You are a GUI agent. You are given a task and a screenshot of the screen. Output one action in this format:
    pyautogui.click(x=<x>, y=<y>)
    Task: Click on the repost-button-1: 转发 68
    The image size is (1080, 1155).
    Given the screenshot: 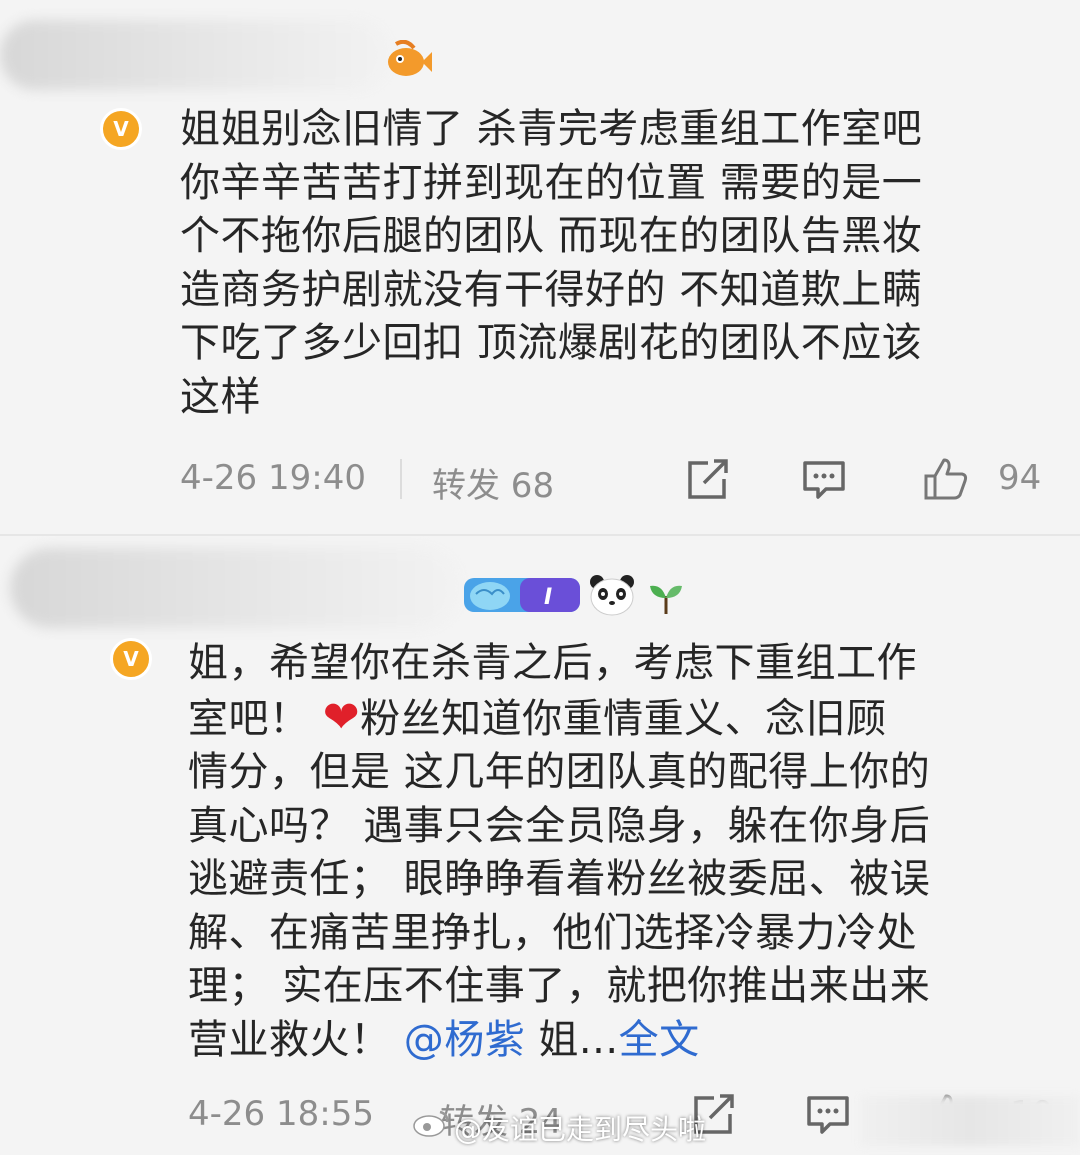 What is the action you would take?
    pyautogui.click(x=493, y=482)
    